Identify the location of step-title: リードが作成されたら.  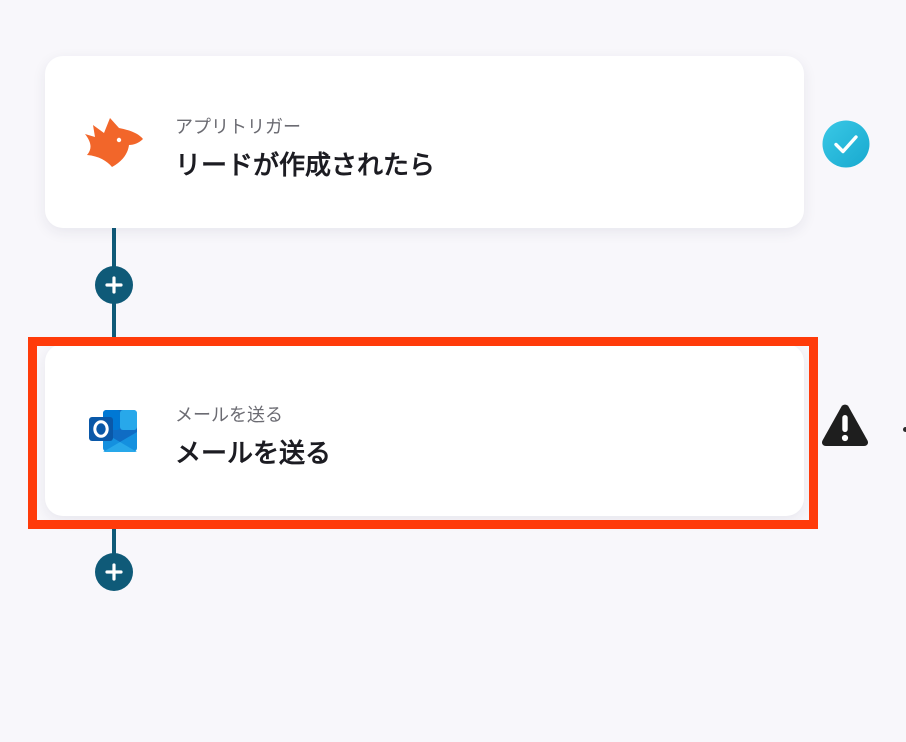
(305, 166).